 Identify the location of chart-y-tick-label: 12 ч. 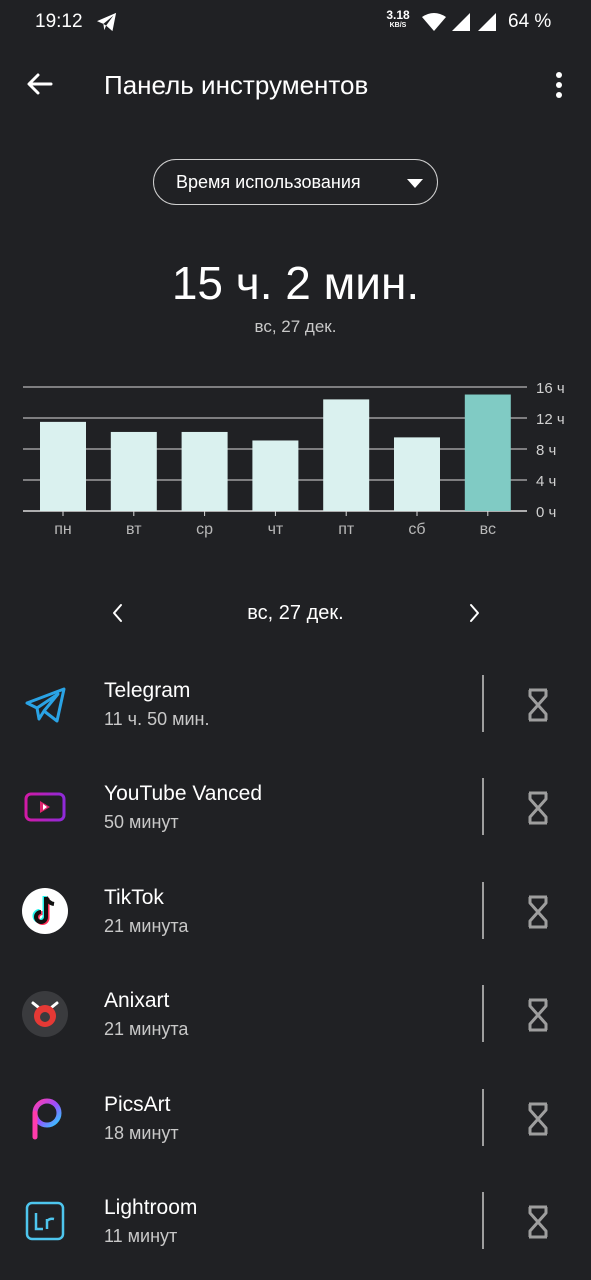
(550, 419).